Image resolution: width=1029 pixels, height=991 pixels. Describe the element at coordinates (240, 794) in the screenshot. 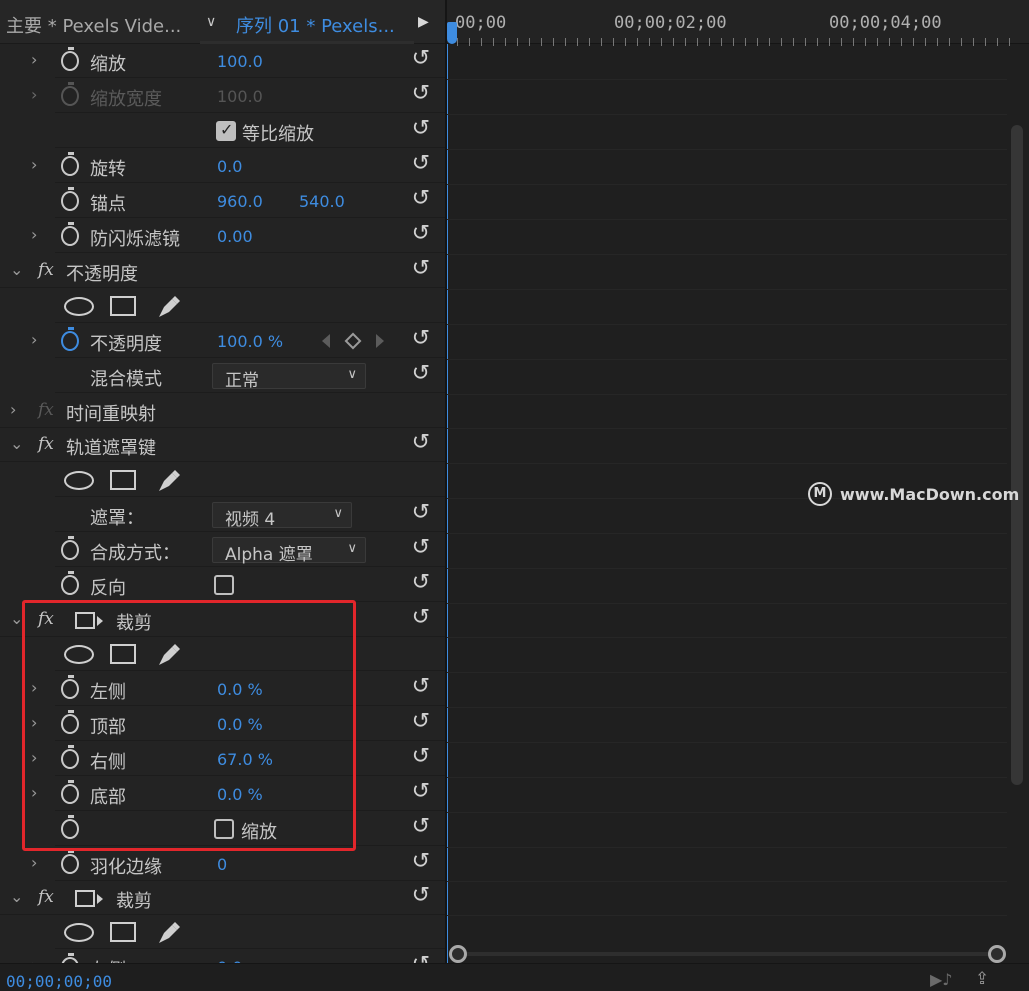

I see `crop-bottom-value: 0.0 %` at that location.